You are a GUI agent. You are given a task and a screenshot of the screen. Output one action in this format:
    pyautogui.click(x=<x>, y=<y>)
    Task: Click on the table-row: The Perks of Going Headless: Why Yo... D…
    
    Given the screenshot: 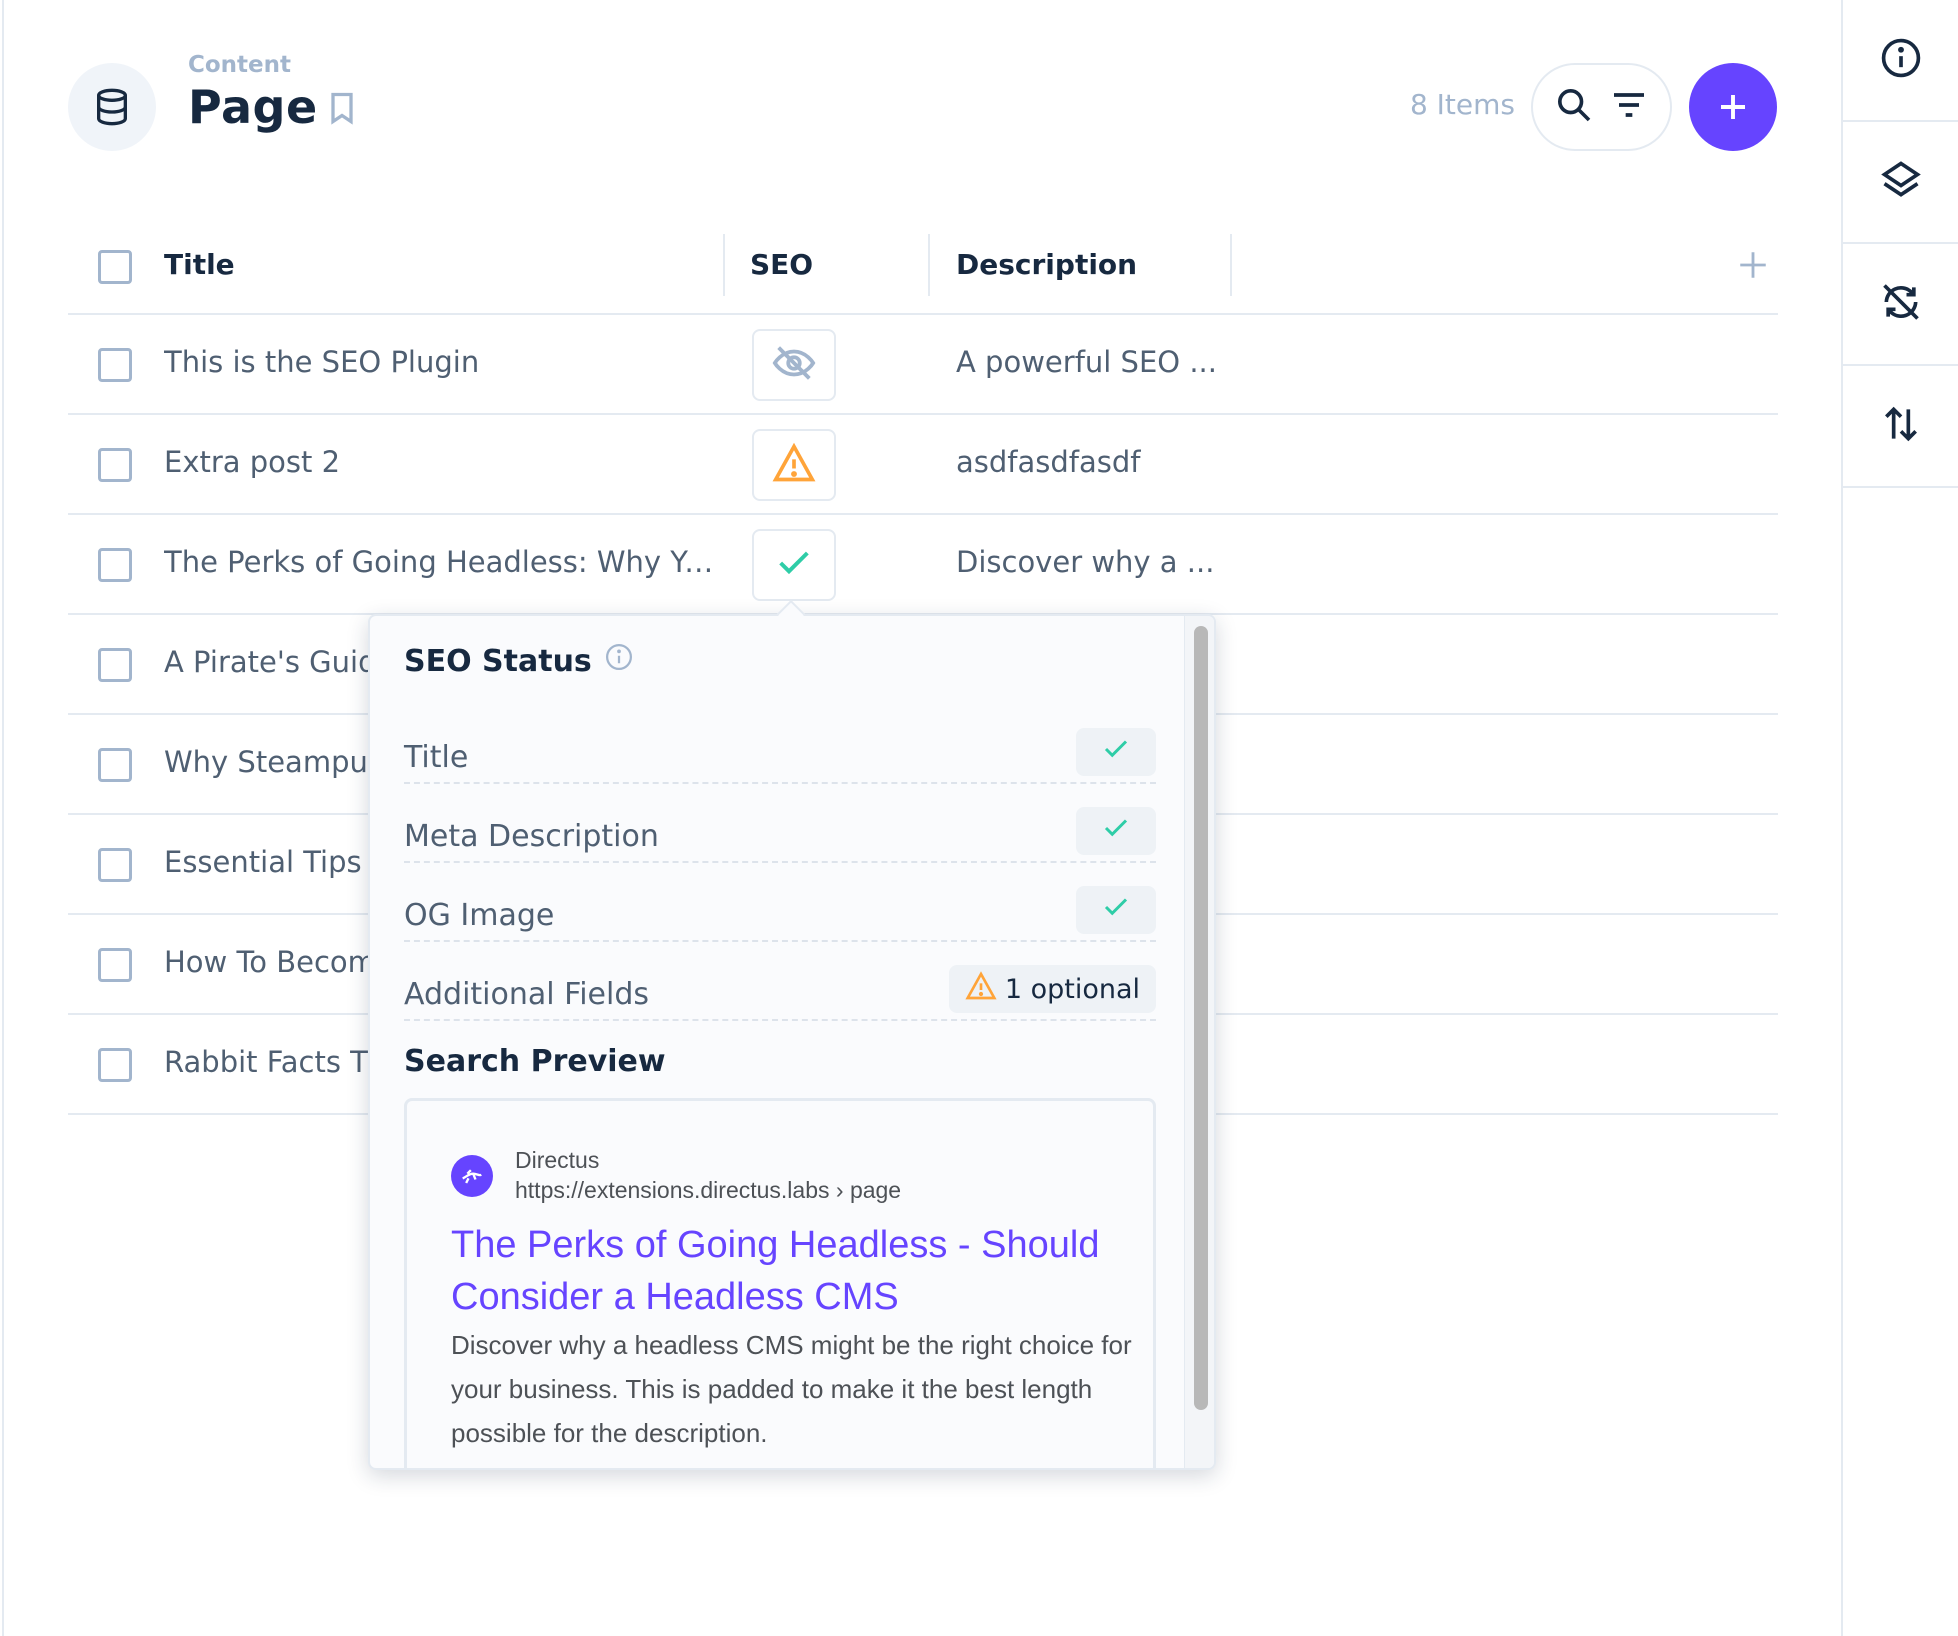 What is the action you would take?
    pyautogui.click(x=923, y=565)
    